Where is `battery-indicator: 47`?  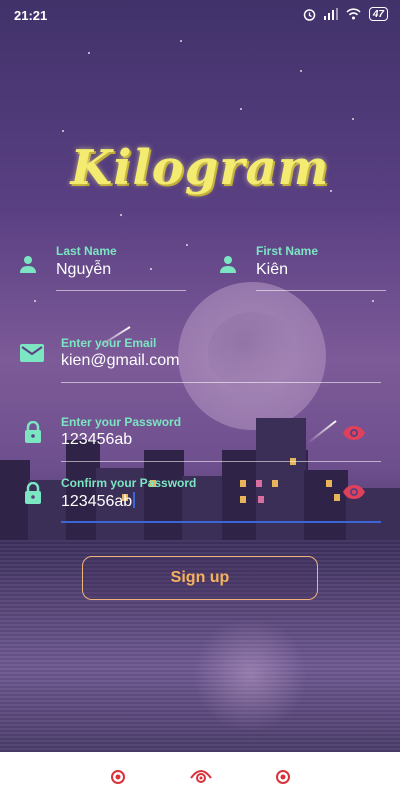 battery-indicator: 47 is located at coordinates (378, 14).